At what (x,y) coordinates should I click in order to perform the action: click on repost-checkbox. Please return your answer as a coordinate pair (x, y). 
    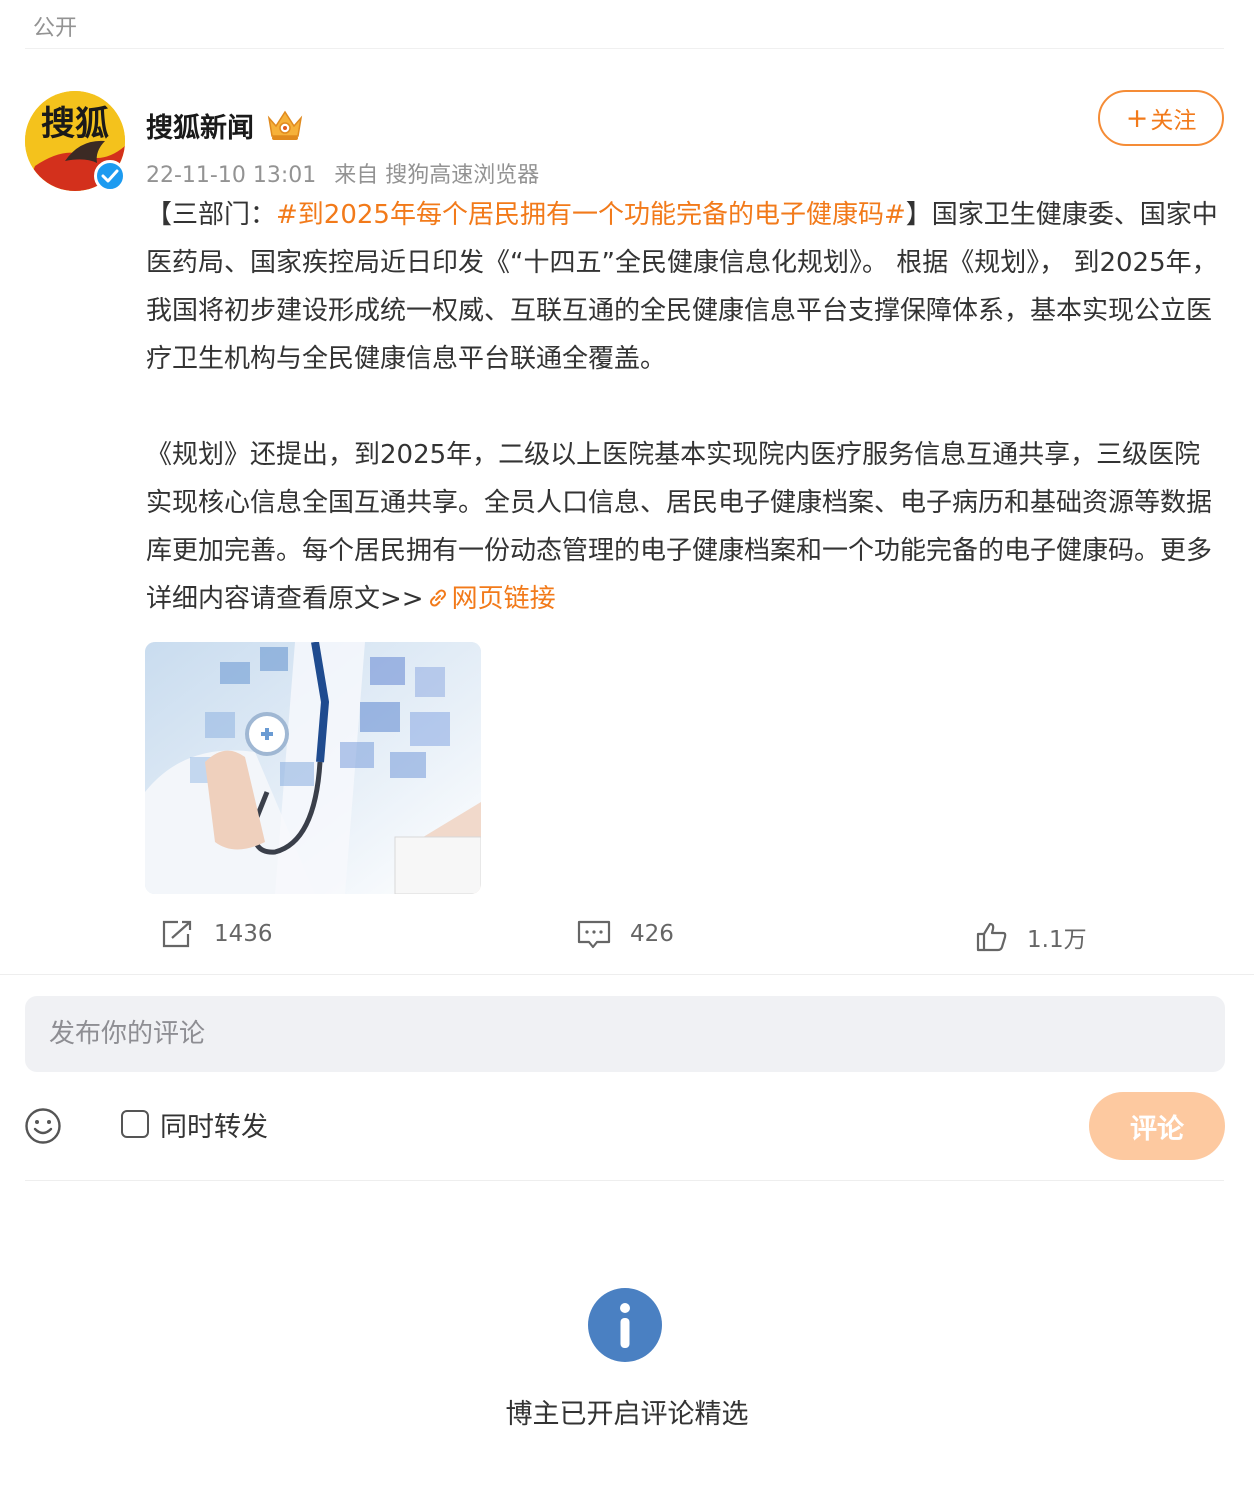
    Looking at the image, I should click on (135, 1124).